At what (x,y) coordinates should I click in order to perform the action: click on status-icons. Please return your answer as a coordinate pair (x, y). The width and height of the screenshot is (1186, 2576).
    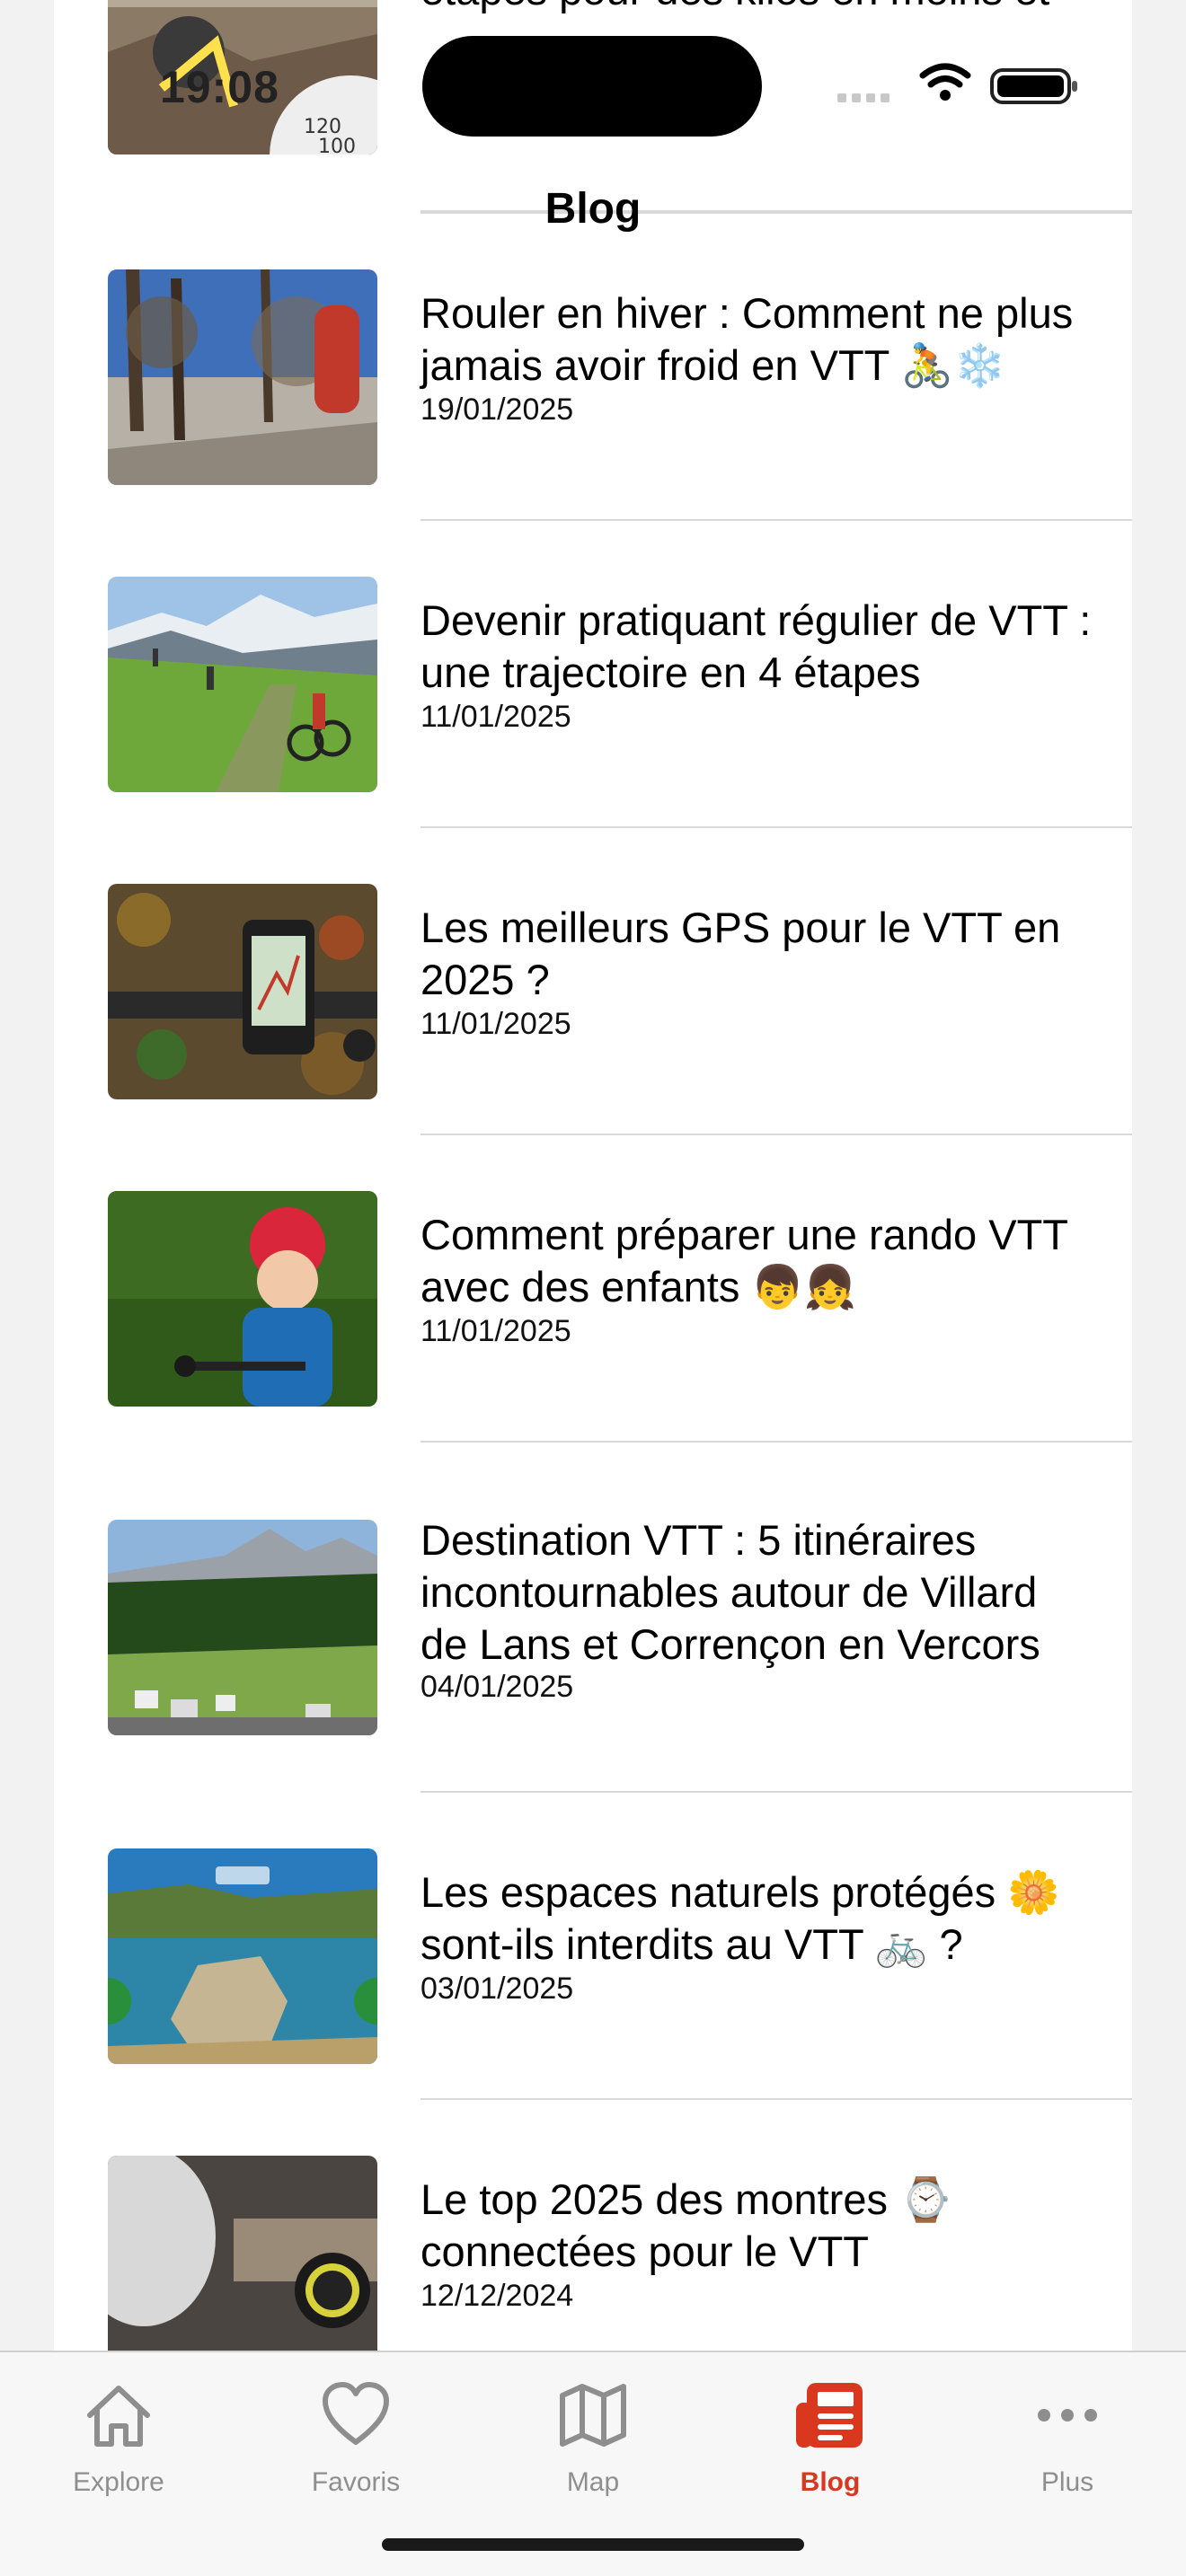
    Looking at the image, I should click on (957, 83).